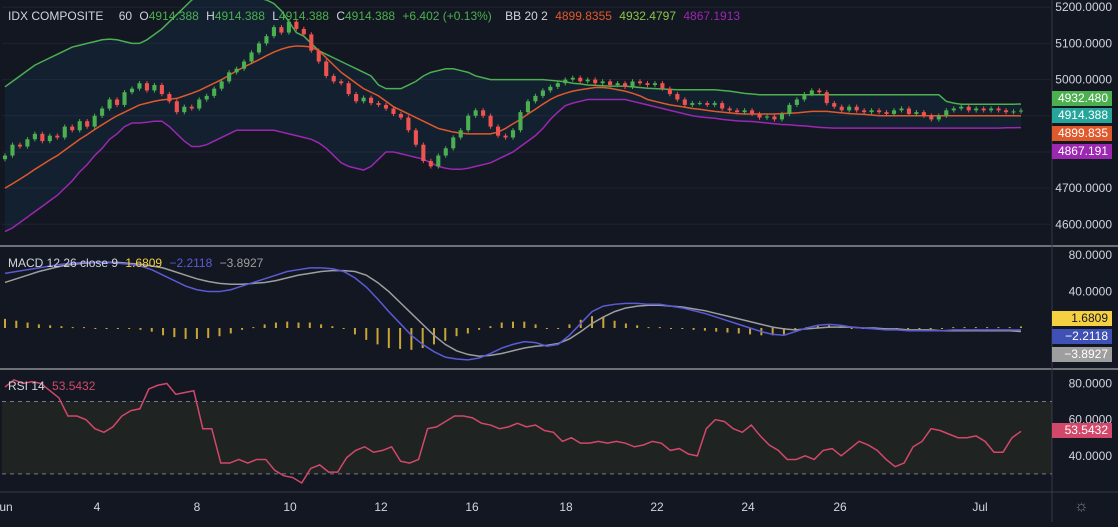  I want to click on o-label: O, so click(144, 16).